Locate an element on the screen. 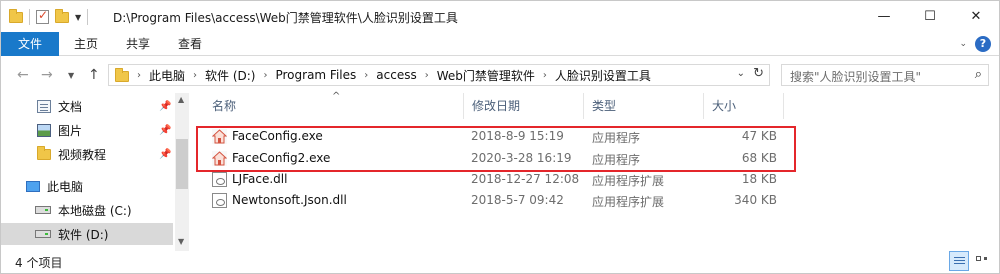  properties-icon is located at coordinates (42, 16).